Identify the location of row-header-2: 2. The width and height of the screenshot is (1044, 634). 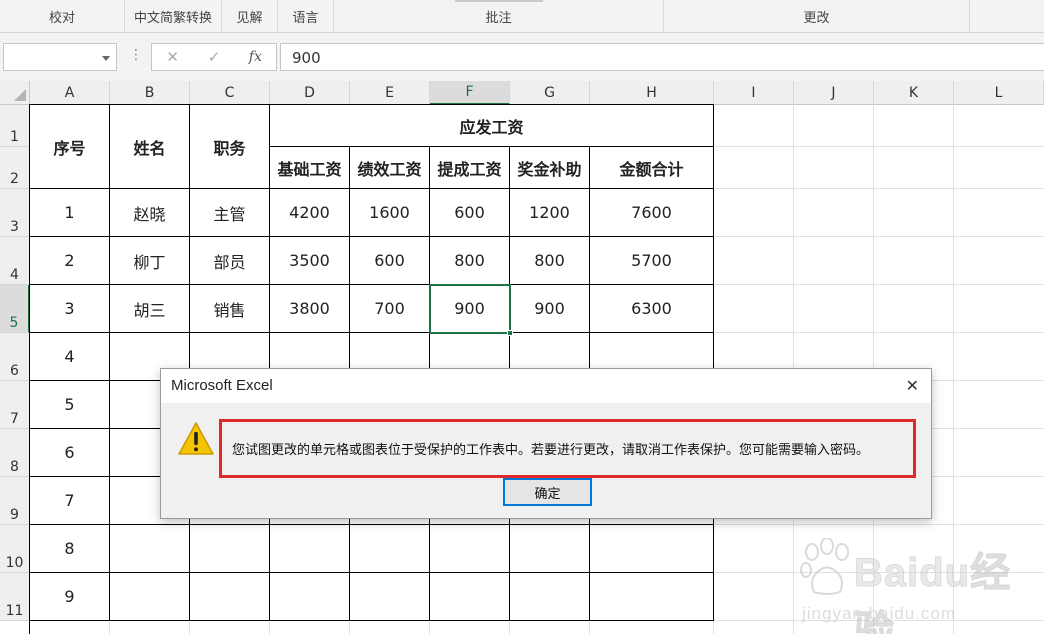
(15, 168).